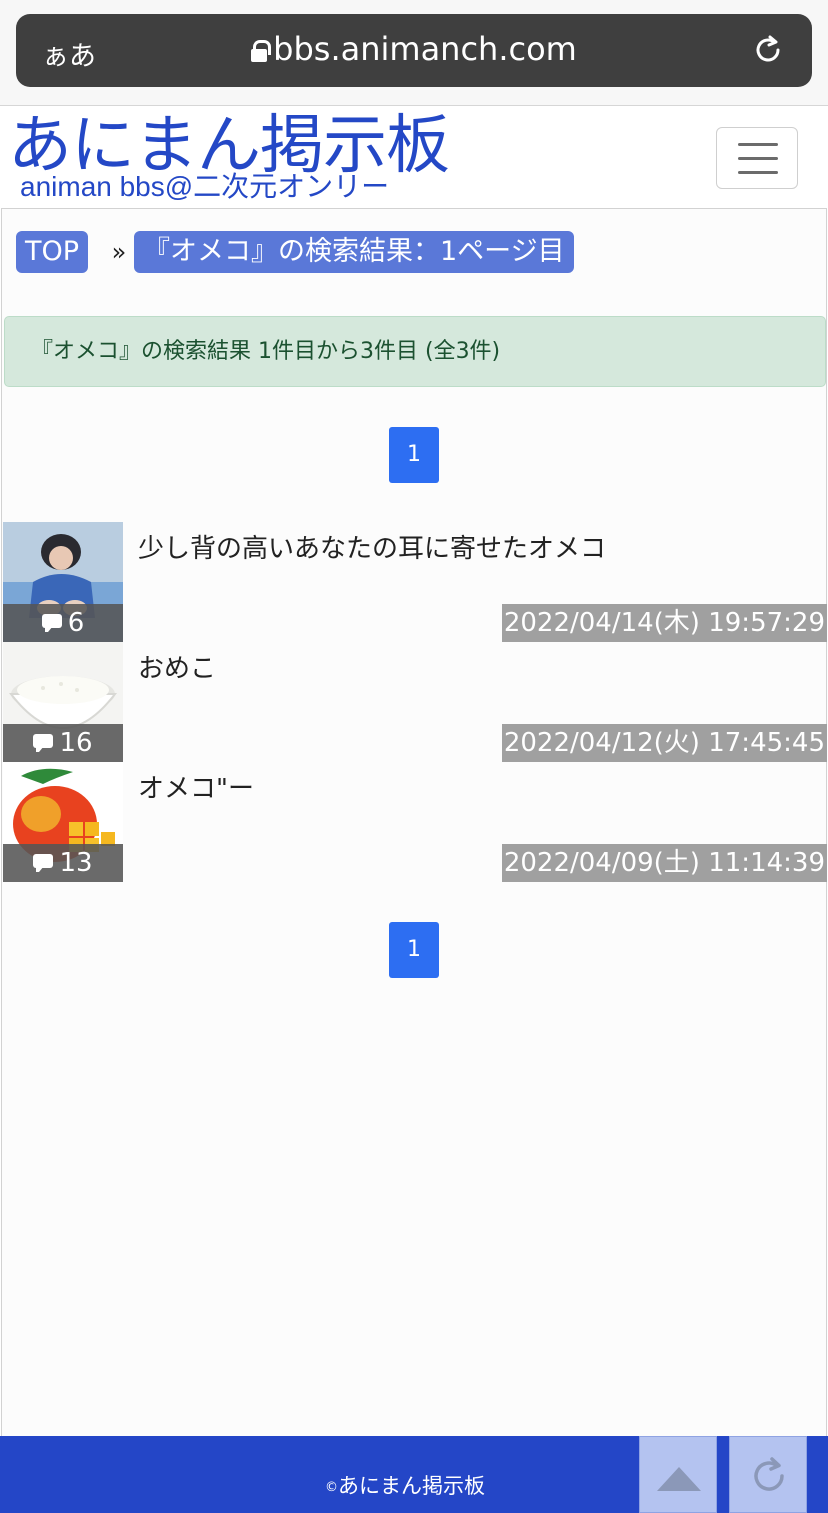  Describe the element at coordinates (411, 1486) in the screenshot. I see `copyright-site-name: あにまん掲示板` at that location.